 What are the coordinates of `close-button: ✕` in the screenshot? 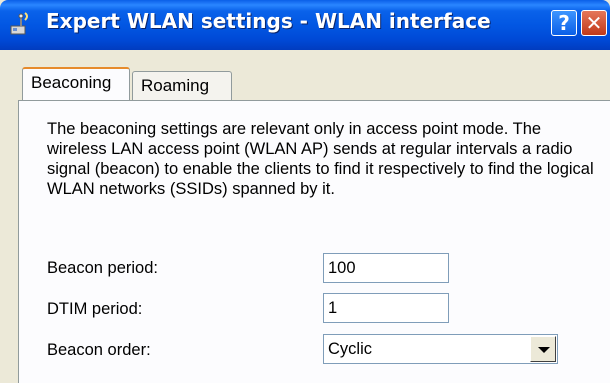 It's located at (594, 23).